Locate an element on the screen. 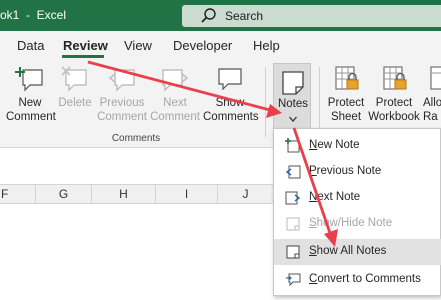 This screenshot has width=441, height=300. comments-group-label: Comments is located at coordinates (136, 138).